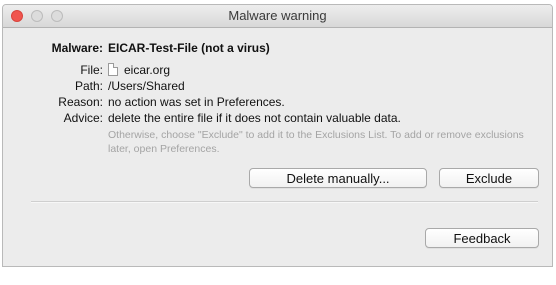  What do you see at coordinates (91, 70) in the screenshot?
I see `file-label: File:` at bounding box center [91, 70].